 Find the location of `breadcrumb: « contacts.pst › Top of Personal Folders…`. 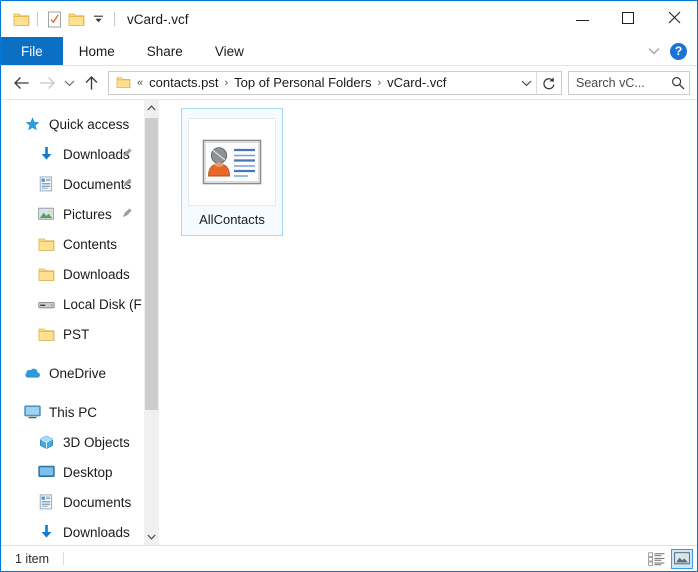

breadcrumb: « contacts.pst › Top of Personal Folders… is located at coordinates (312, 82).